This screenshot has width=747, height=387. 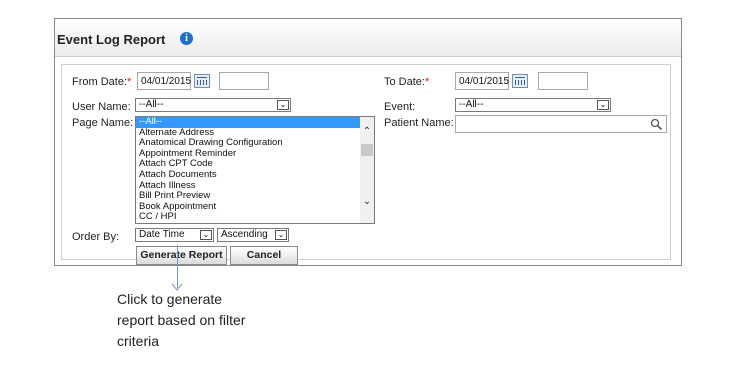 I want to click on list-item: --All--, so click(x=255, y=122).